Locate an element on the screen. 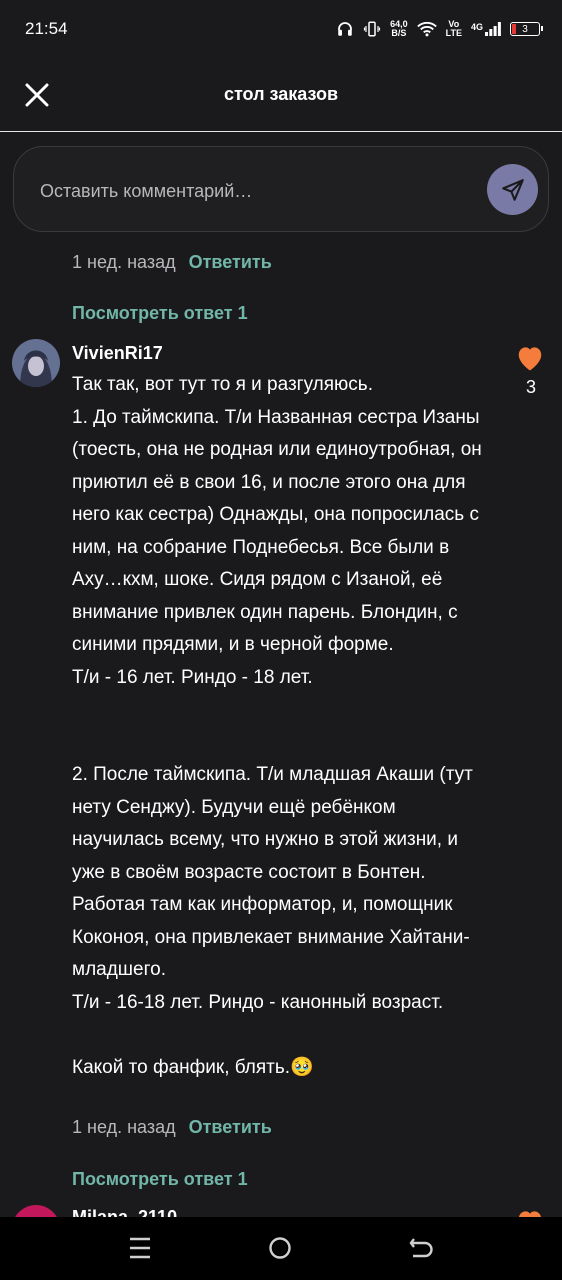 This screenshot has height=1280, width=562. battery-level: 3 is located at coordinates (525, 29).